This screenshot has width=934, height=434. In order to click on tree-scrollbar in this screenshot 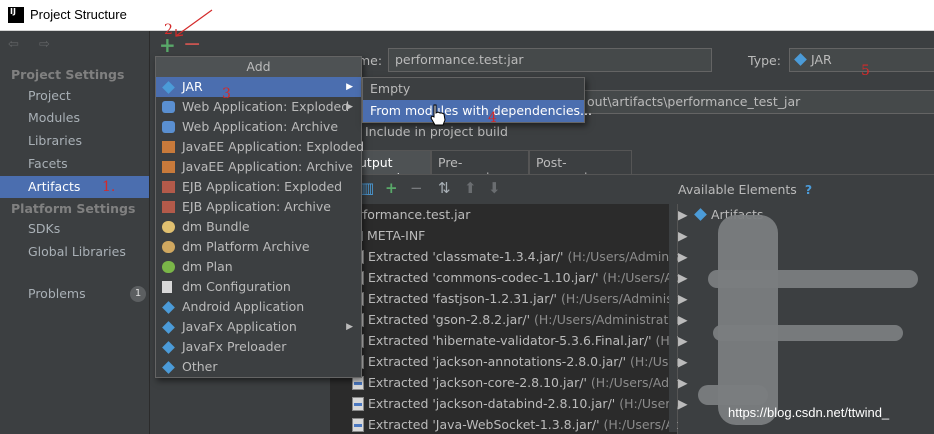, I will do `click(673, 318)`.